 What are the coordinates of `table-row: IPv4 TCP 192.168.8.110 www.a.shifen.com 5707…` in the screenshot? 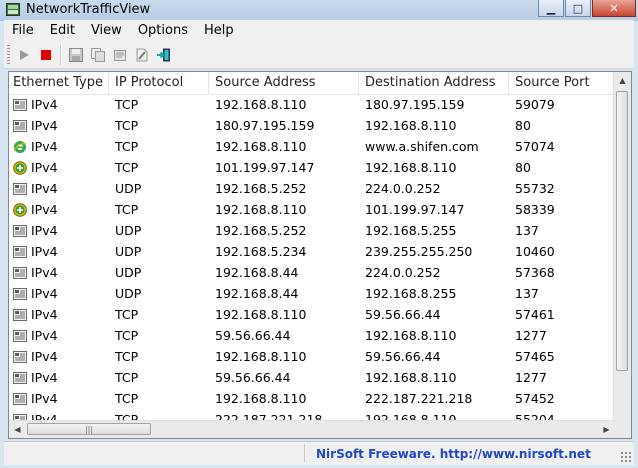 It's located at (312, 146).